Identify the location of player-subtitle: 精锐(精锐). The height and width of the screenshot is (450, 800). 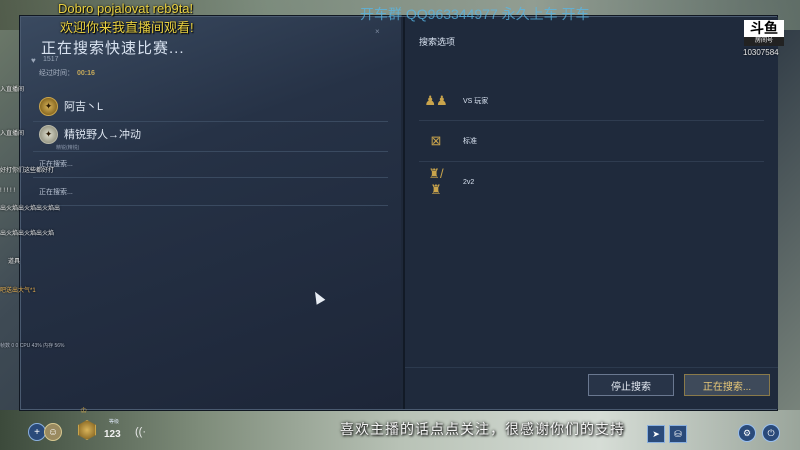
(68, 148).